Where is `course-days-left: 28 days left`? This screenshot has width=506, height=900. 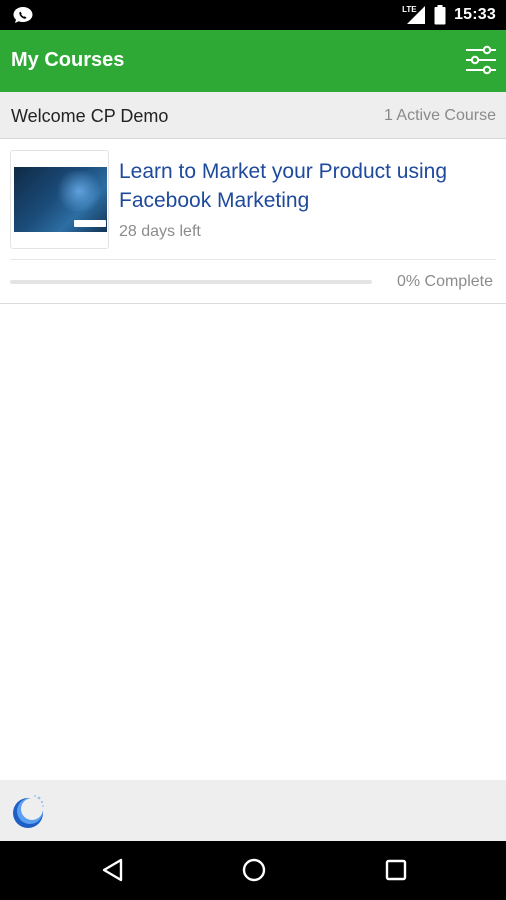 course-days-left: 28 days left is located at coordinates (160, 231).